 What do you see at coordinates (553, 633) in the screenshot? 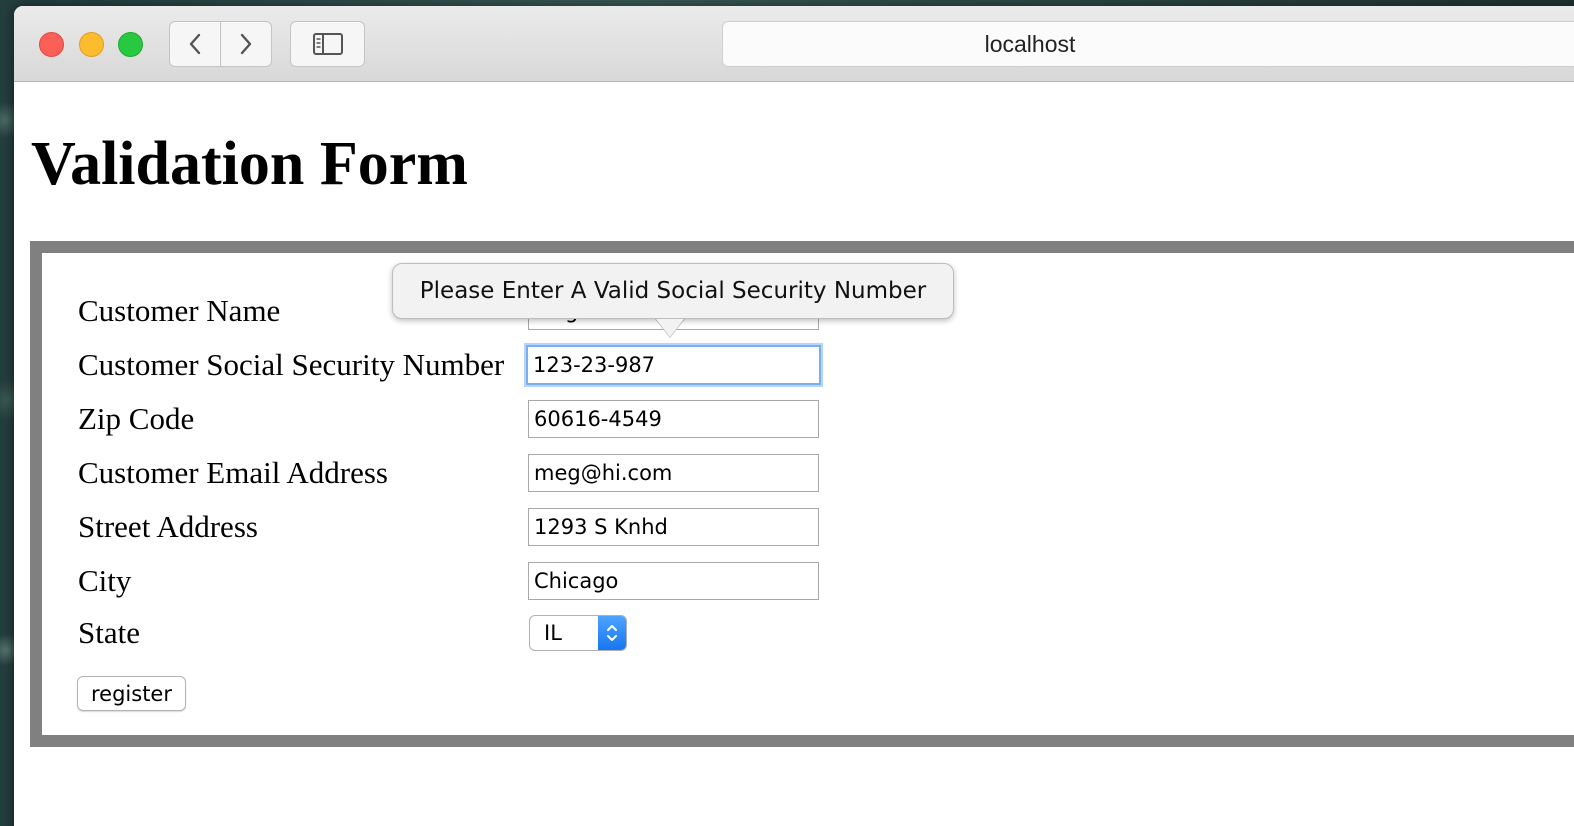
I see `state-select-value: IL` at bounding box center [553, 633].